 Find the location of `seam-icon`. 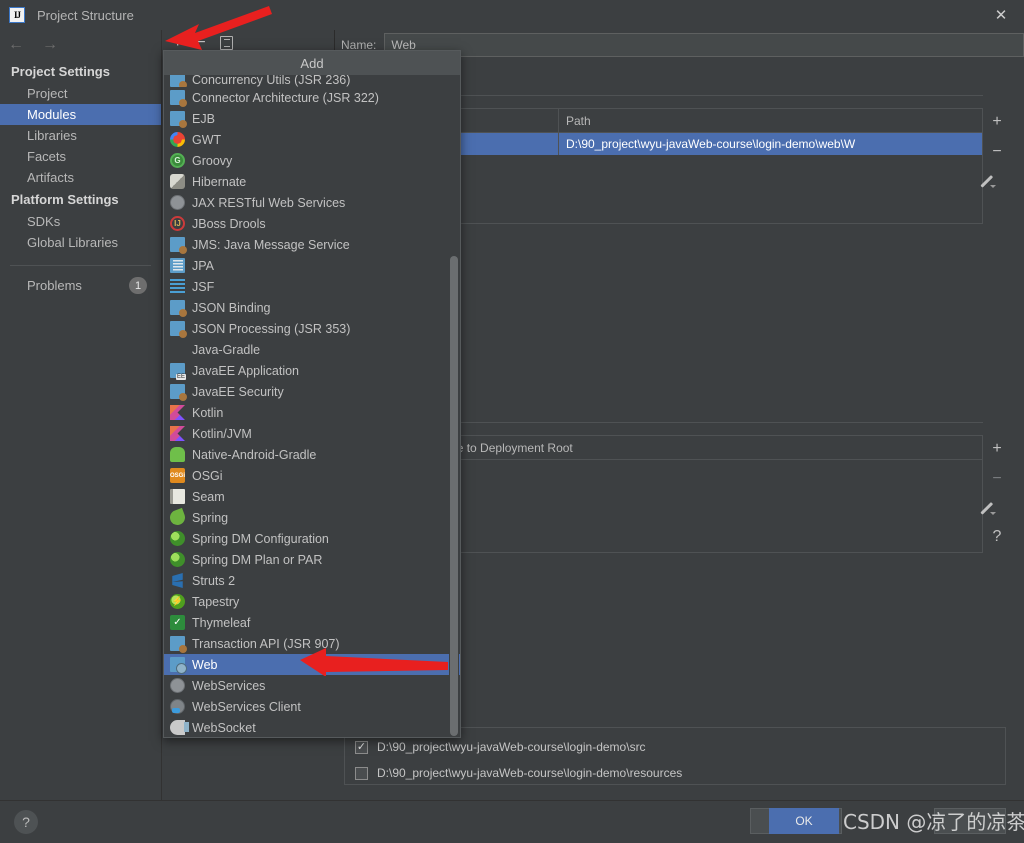

seam-icon is located at coordinates (177, 496).